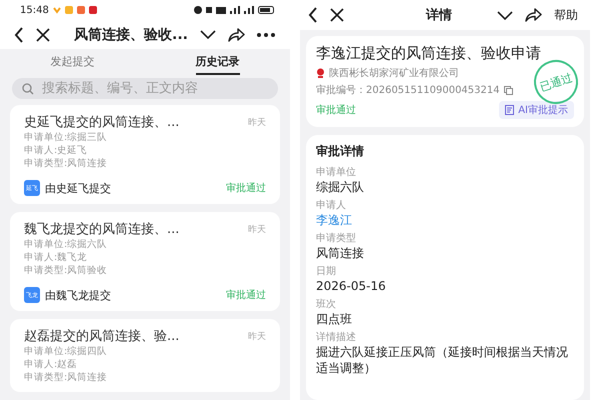 The width and height of the screenshot is (600, 400). What do you see at coordinates (28, 88) in the screenshot?
I see `search-icon` at bounding box center [28, 88].